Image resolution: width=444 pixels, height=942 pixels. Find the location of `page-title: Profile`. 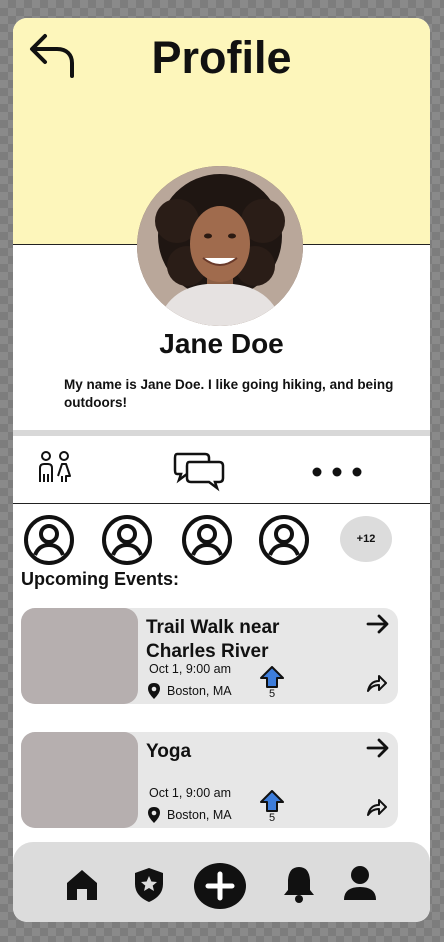

page-title: Profile is located at coordinates (221, 57).